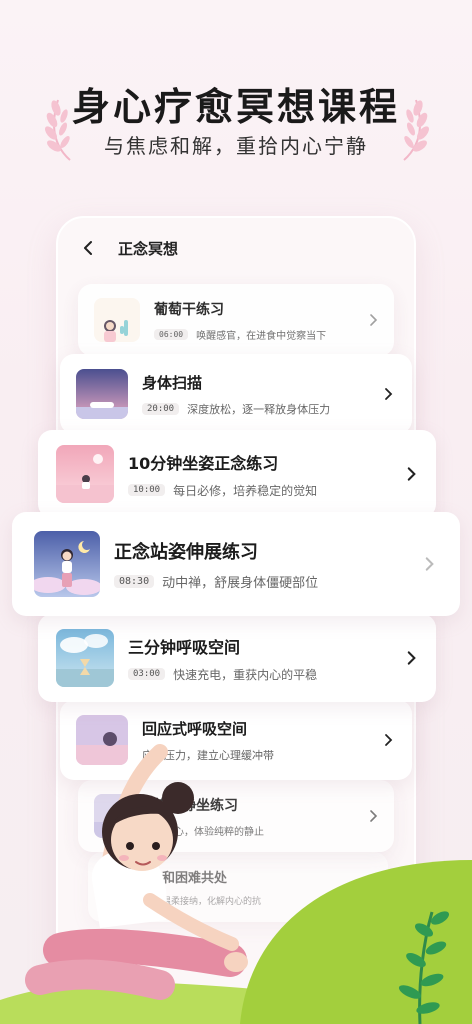  I want to click on chevron-left-icon, so click(88, 248).